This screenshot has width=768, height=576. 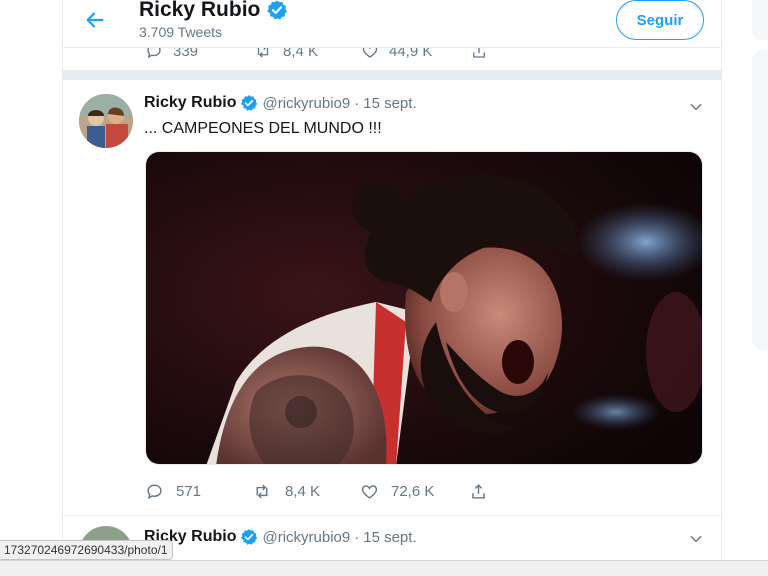 I want to click on author-name: Ricky Rubio, so click(x=190, y=103).